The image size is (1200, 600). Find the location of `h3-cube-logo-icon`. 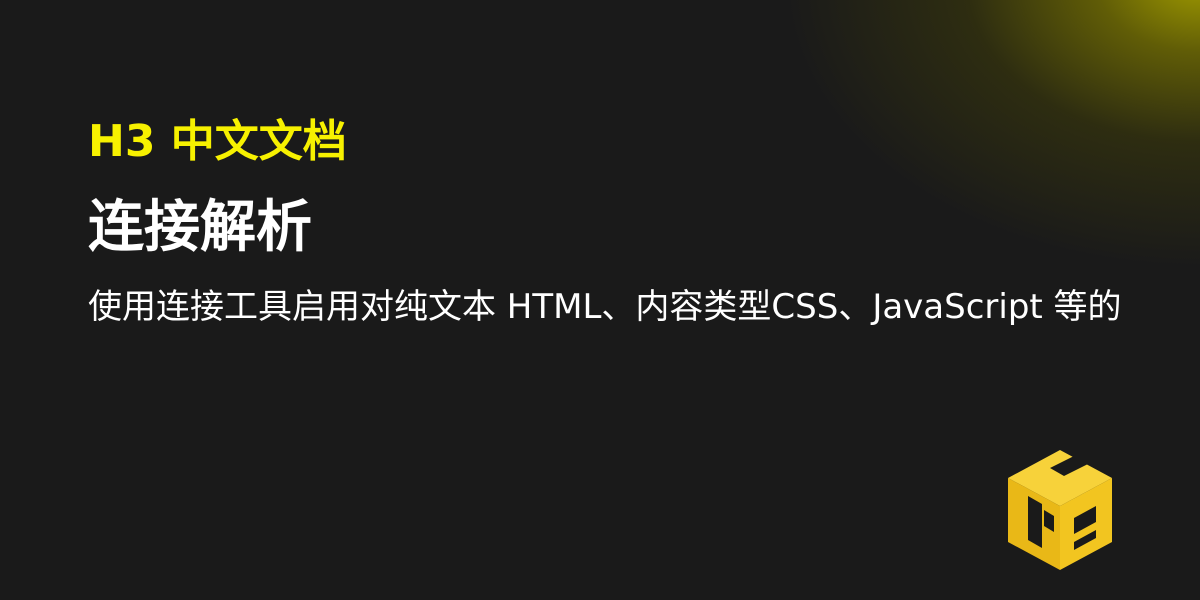

h3-cube-logo-icon is located at coordinates (1060, 510).